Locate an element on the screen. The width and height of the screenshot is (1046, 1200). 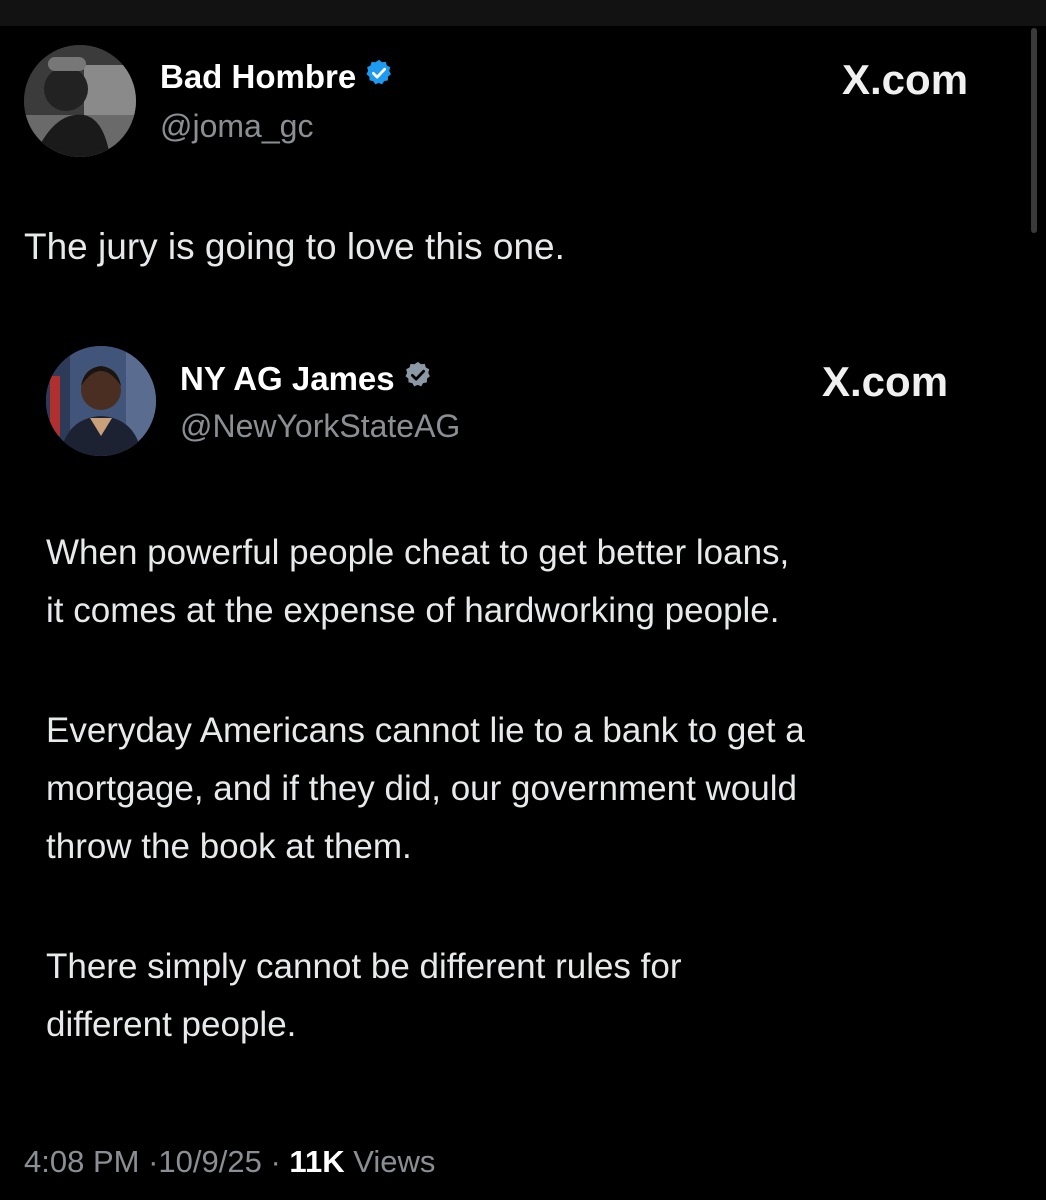
author-name-text: Bad Hombre is located at coordinates (258, 77).